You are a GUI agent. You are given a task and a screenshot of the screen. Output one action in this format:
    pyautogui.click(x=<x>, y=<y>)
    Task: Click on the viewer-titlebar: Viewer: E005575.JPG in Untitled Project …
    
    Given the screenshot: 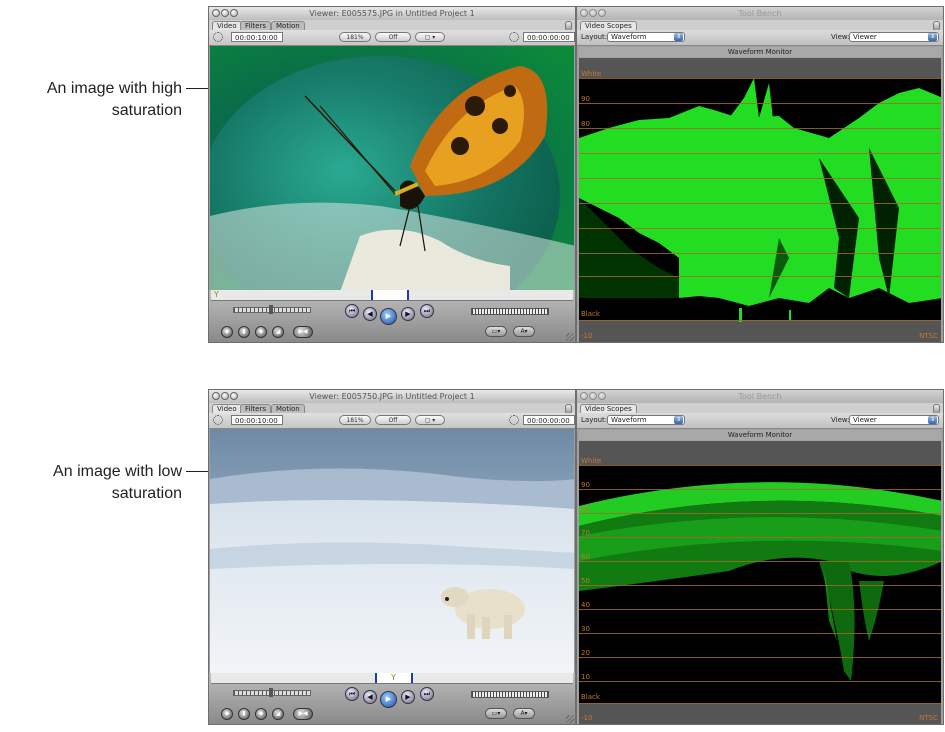 What is the action you would take?
    pyautogui.click(x=392, y=14)
    